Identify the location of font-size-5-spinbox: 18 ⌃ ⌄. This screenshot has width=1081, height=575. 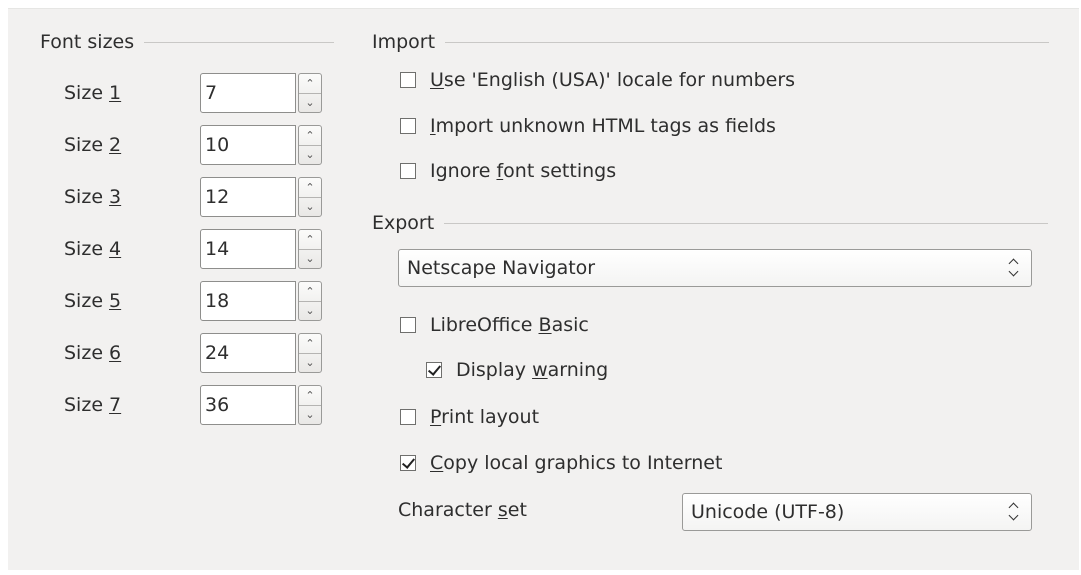
(263, 301).